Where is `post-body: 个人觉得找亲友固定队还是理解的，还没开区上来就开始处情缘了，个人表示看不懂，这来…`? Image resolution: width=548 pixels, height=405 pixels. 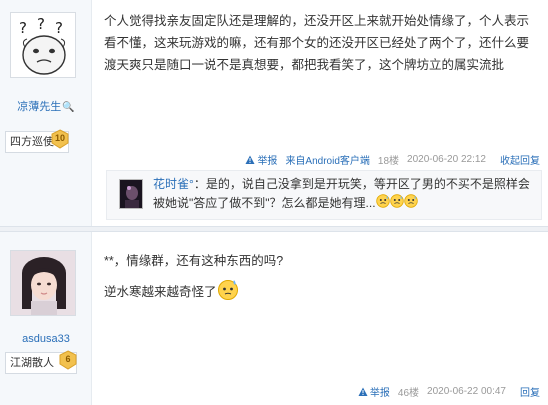 post-body: 个人觉得找亲友固定队还是理解的，还没开区上来就开始处情缘了，个人表示看不懂，这来… is located at coordinates (317, 43).